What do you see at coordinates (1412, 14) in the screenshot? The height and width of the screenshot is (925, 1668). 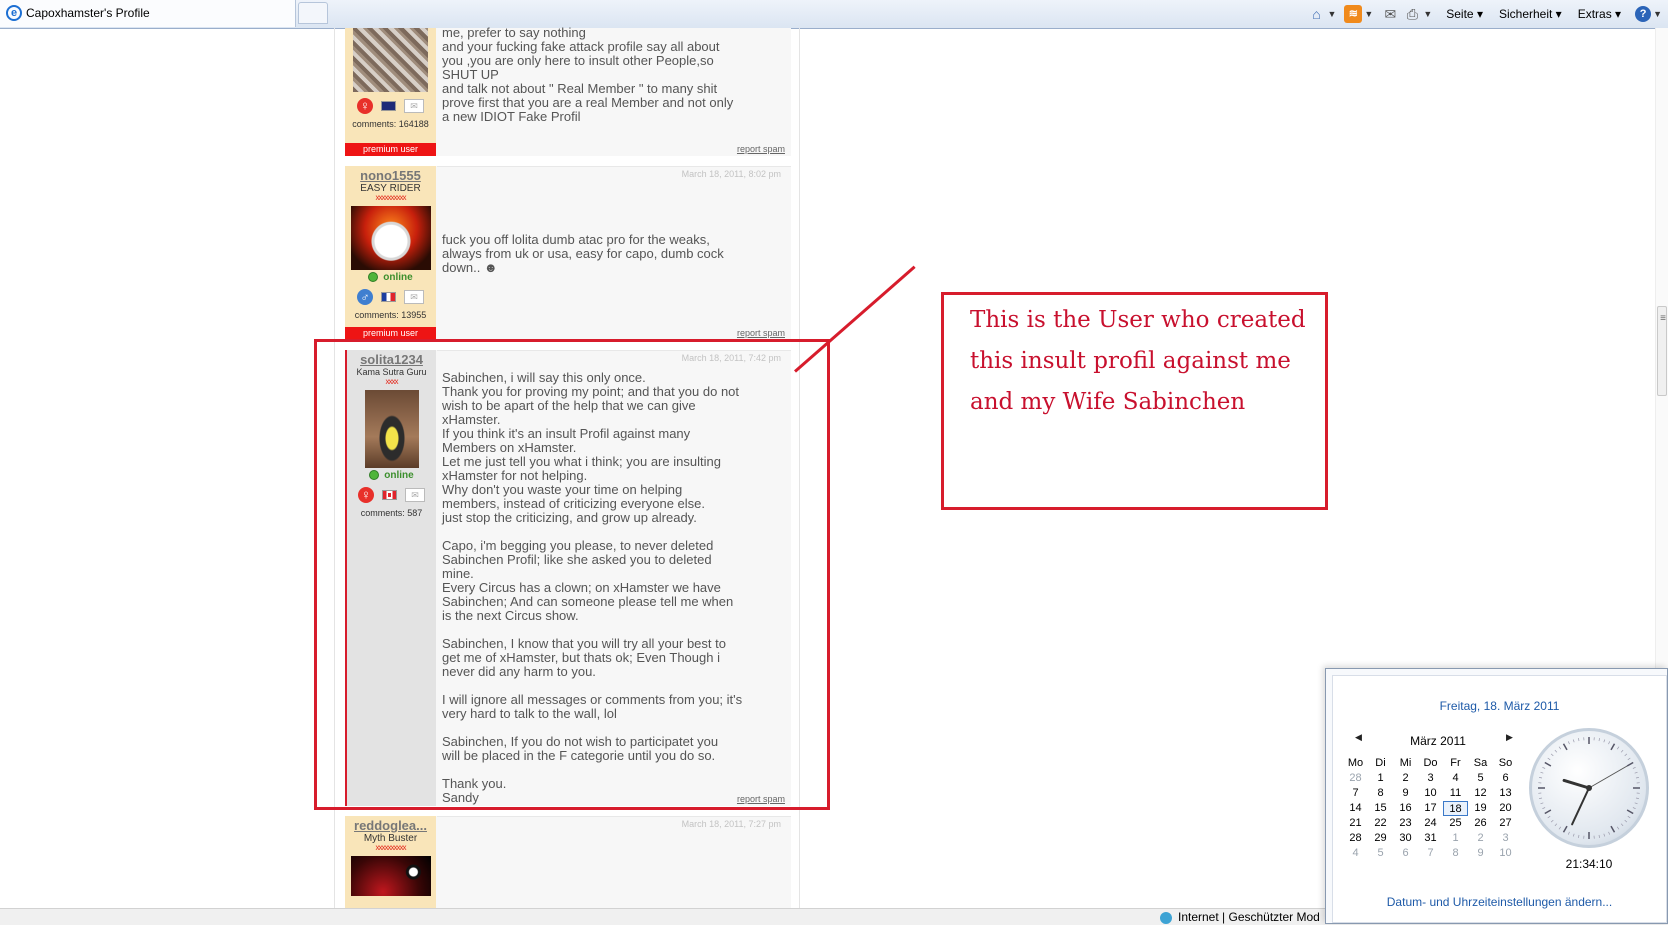 I see `print-icon: ⎙` at bounding box center [1412, 14].